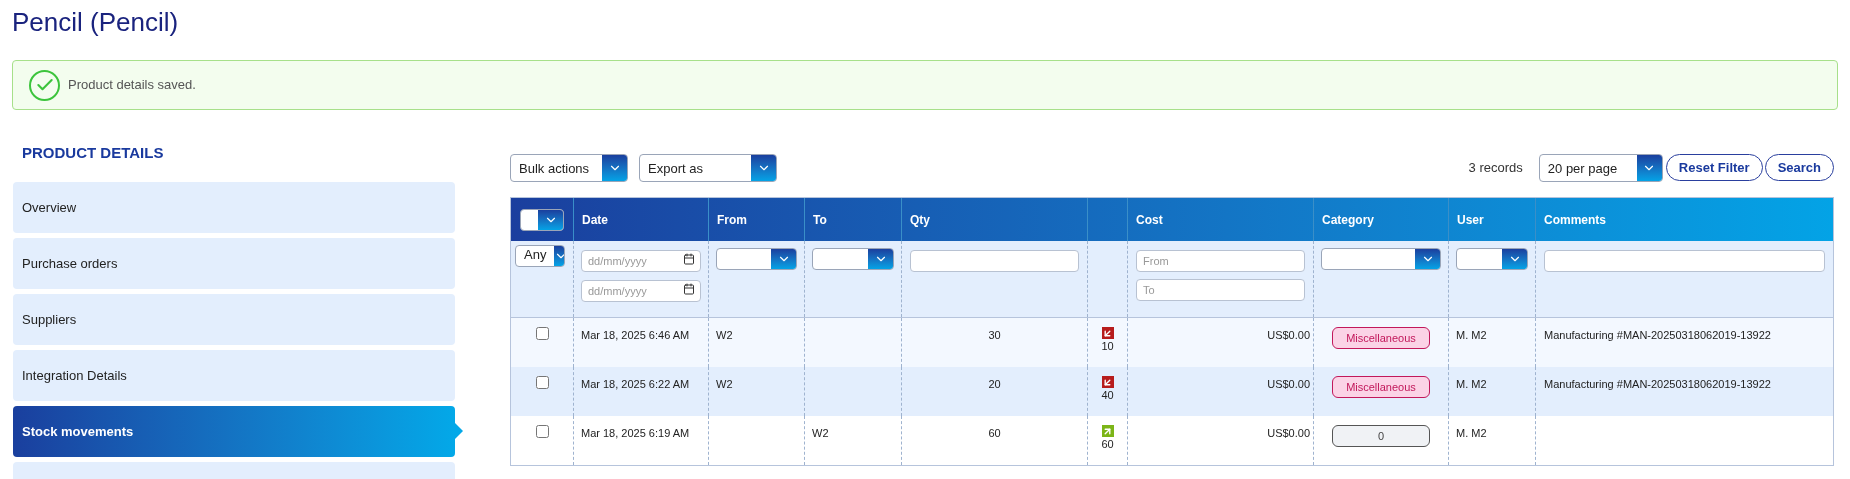 The height and width of the screenshot is (479, 1850). What do you see at coordinates (595, 220) in the screenshot?
I see `column-header: Date` at bounding box center [595, 220].